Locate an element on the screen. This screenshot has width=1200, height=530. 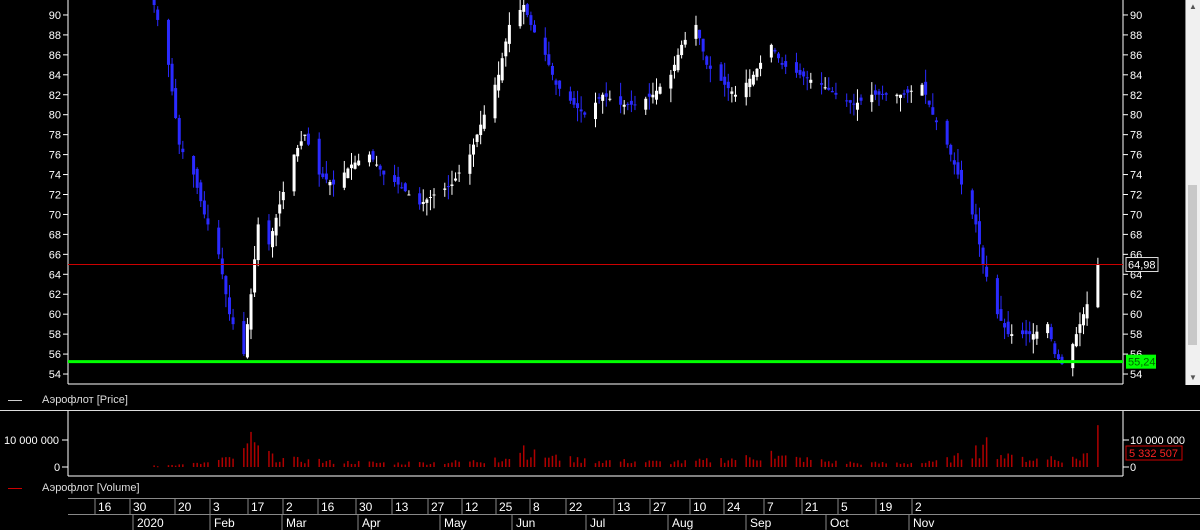
price-y-tick-label-left: 68 is located at coordinates (55, 235).